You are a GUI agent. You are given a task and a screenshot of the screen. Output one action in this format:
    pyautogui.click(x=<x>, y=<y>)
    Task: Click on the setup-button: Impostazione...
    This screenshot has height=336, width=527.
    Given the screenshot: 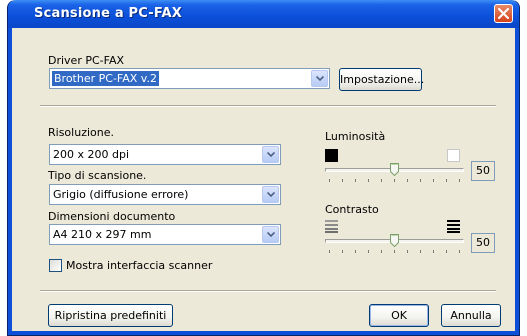 What is the action you would take?
    pyautogui.click(x=381, y=79)
    